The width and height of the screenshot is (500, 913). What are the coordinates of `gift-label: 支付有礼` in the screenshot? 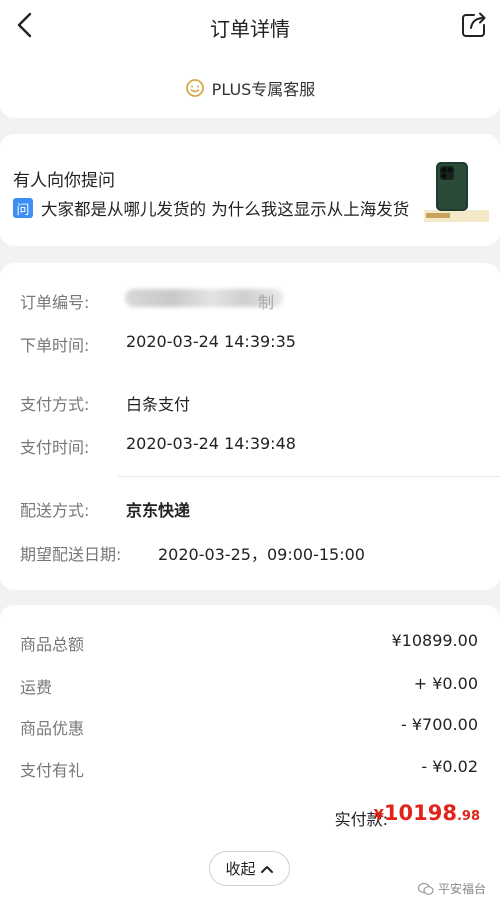 It's located at (52, 770).